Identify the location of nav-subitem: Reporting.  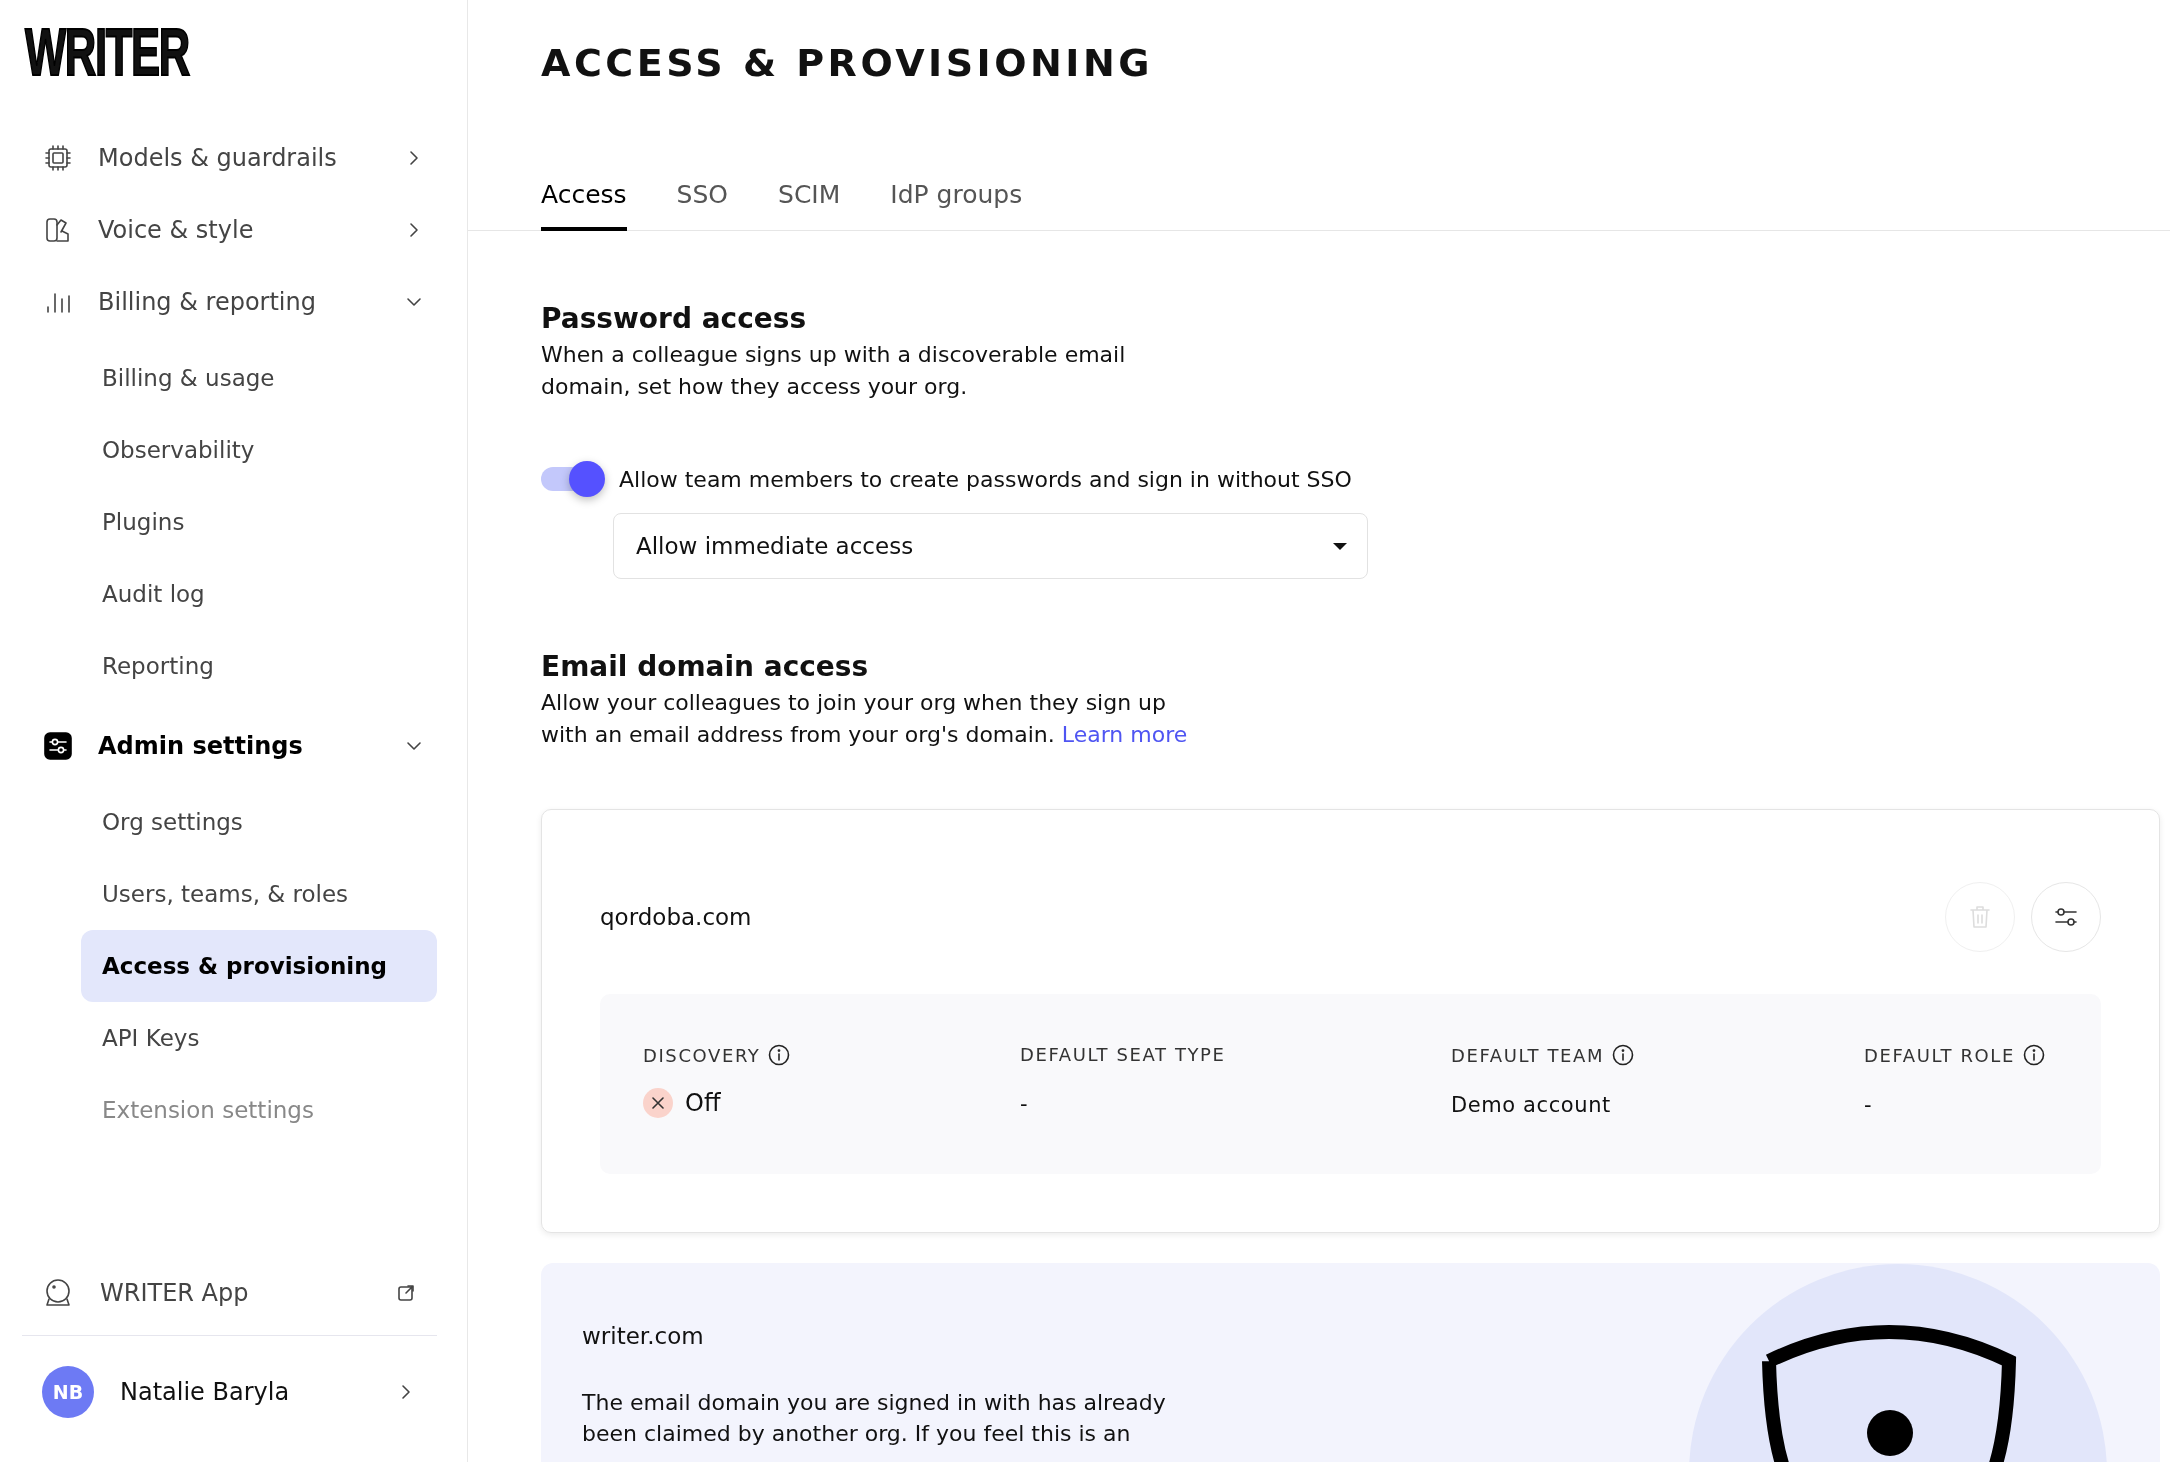
(259, 666).